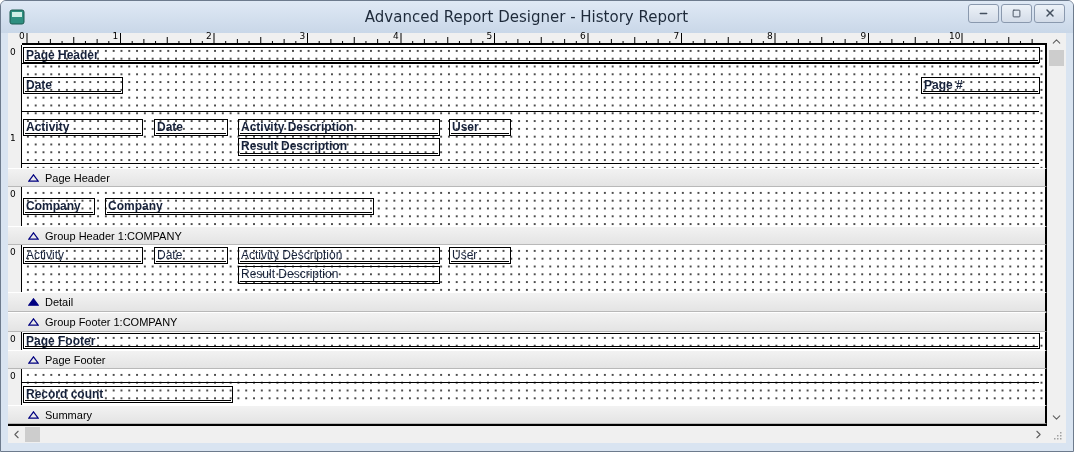 This screenshot has width=1074, height=452. Describe the element at coordinates (527, 235) in the screenshot. I see `section-bar: Group Header 1:COMPANY` at that location.